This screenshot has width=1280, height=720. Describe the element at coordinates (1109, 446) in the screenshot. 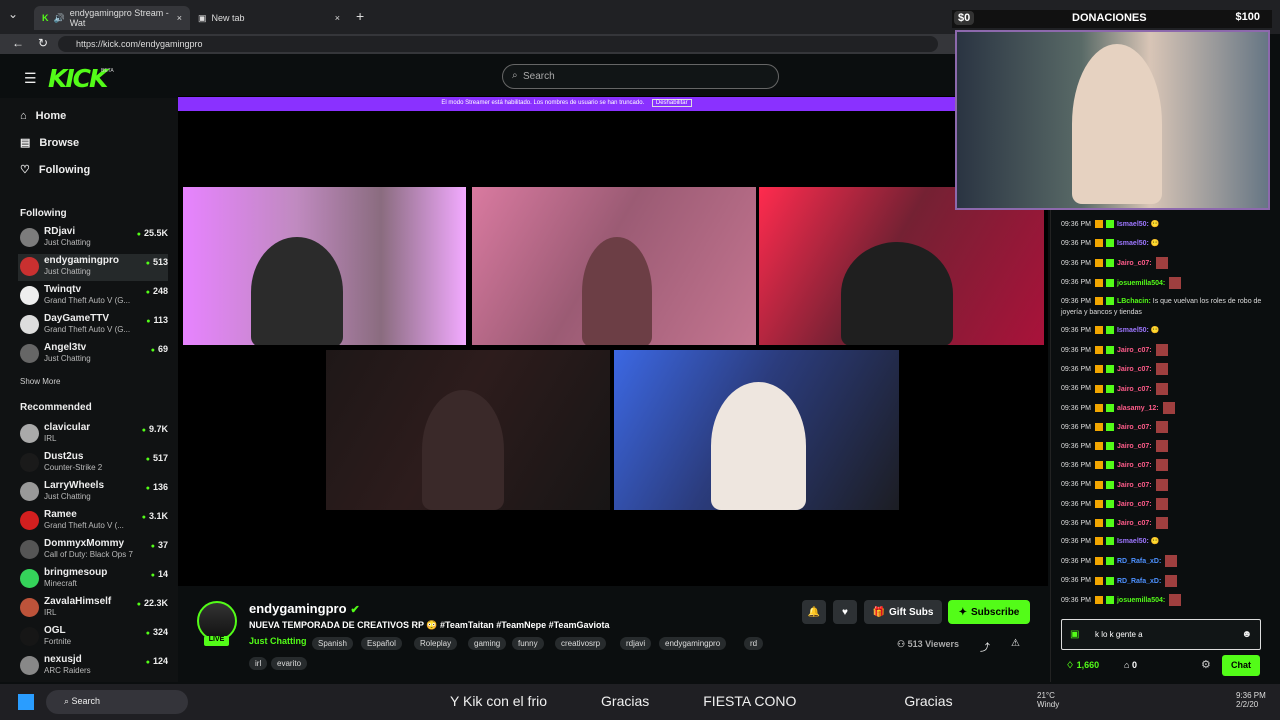

I see `subscriber-badge-icon` at that location.